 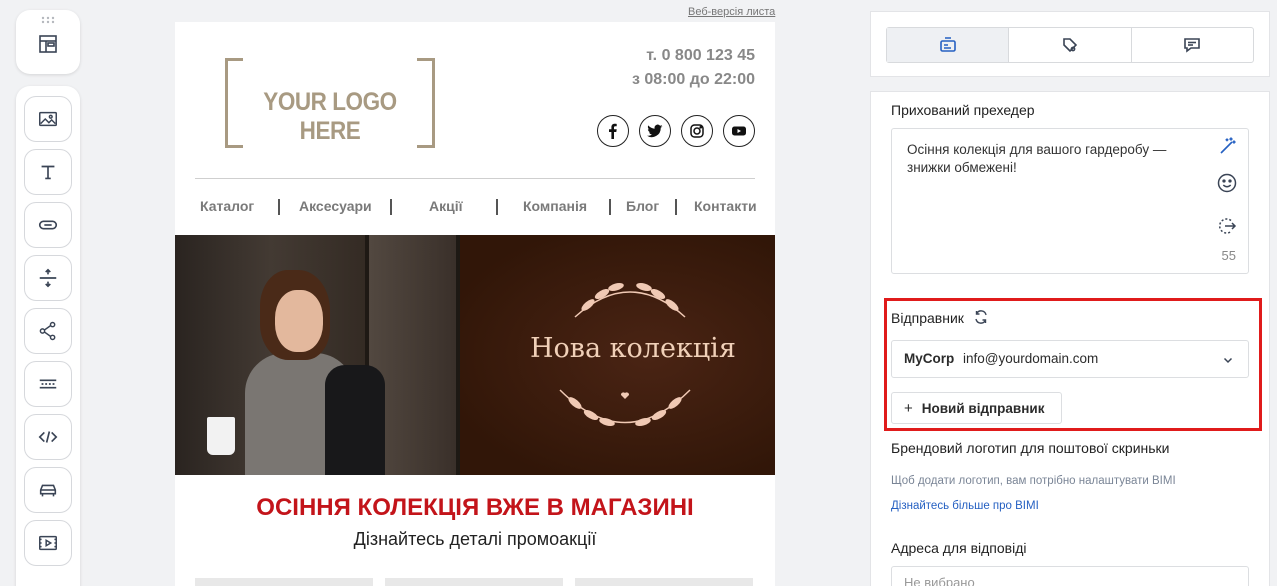 I want to click on menu-item-blog: Блог, so click(x=642, y=206).